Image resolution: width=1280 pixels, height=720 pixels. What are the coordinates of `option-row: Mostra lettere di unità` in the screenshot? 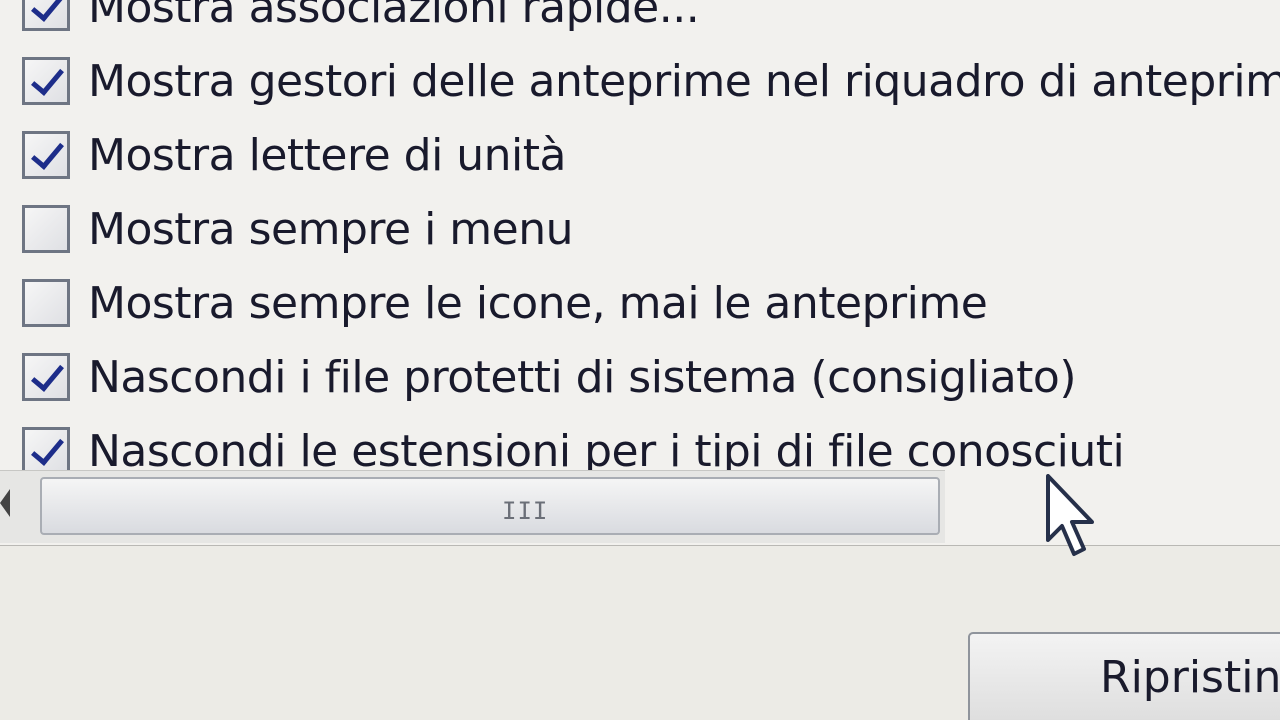 It's located at (651, 155).